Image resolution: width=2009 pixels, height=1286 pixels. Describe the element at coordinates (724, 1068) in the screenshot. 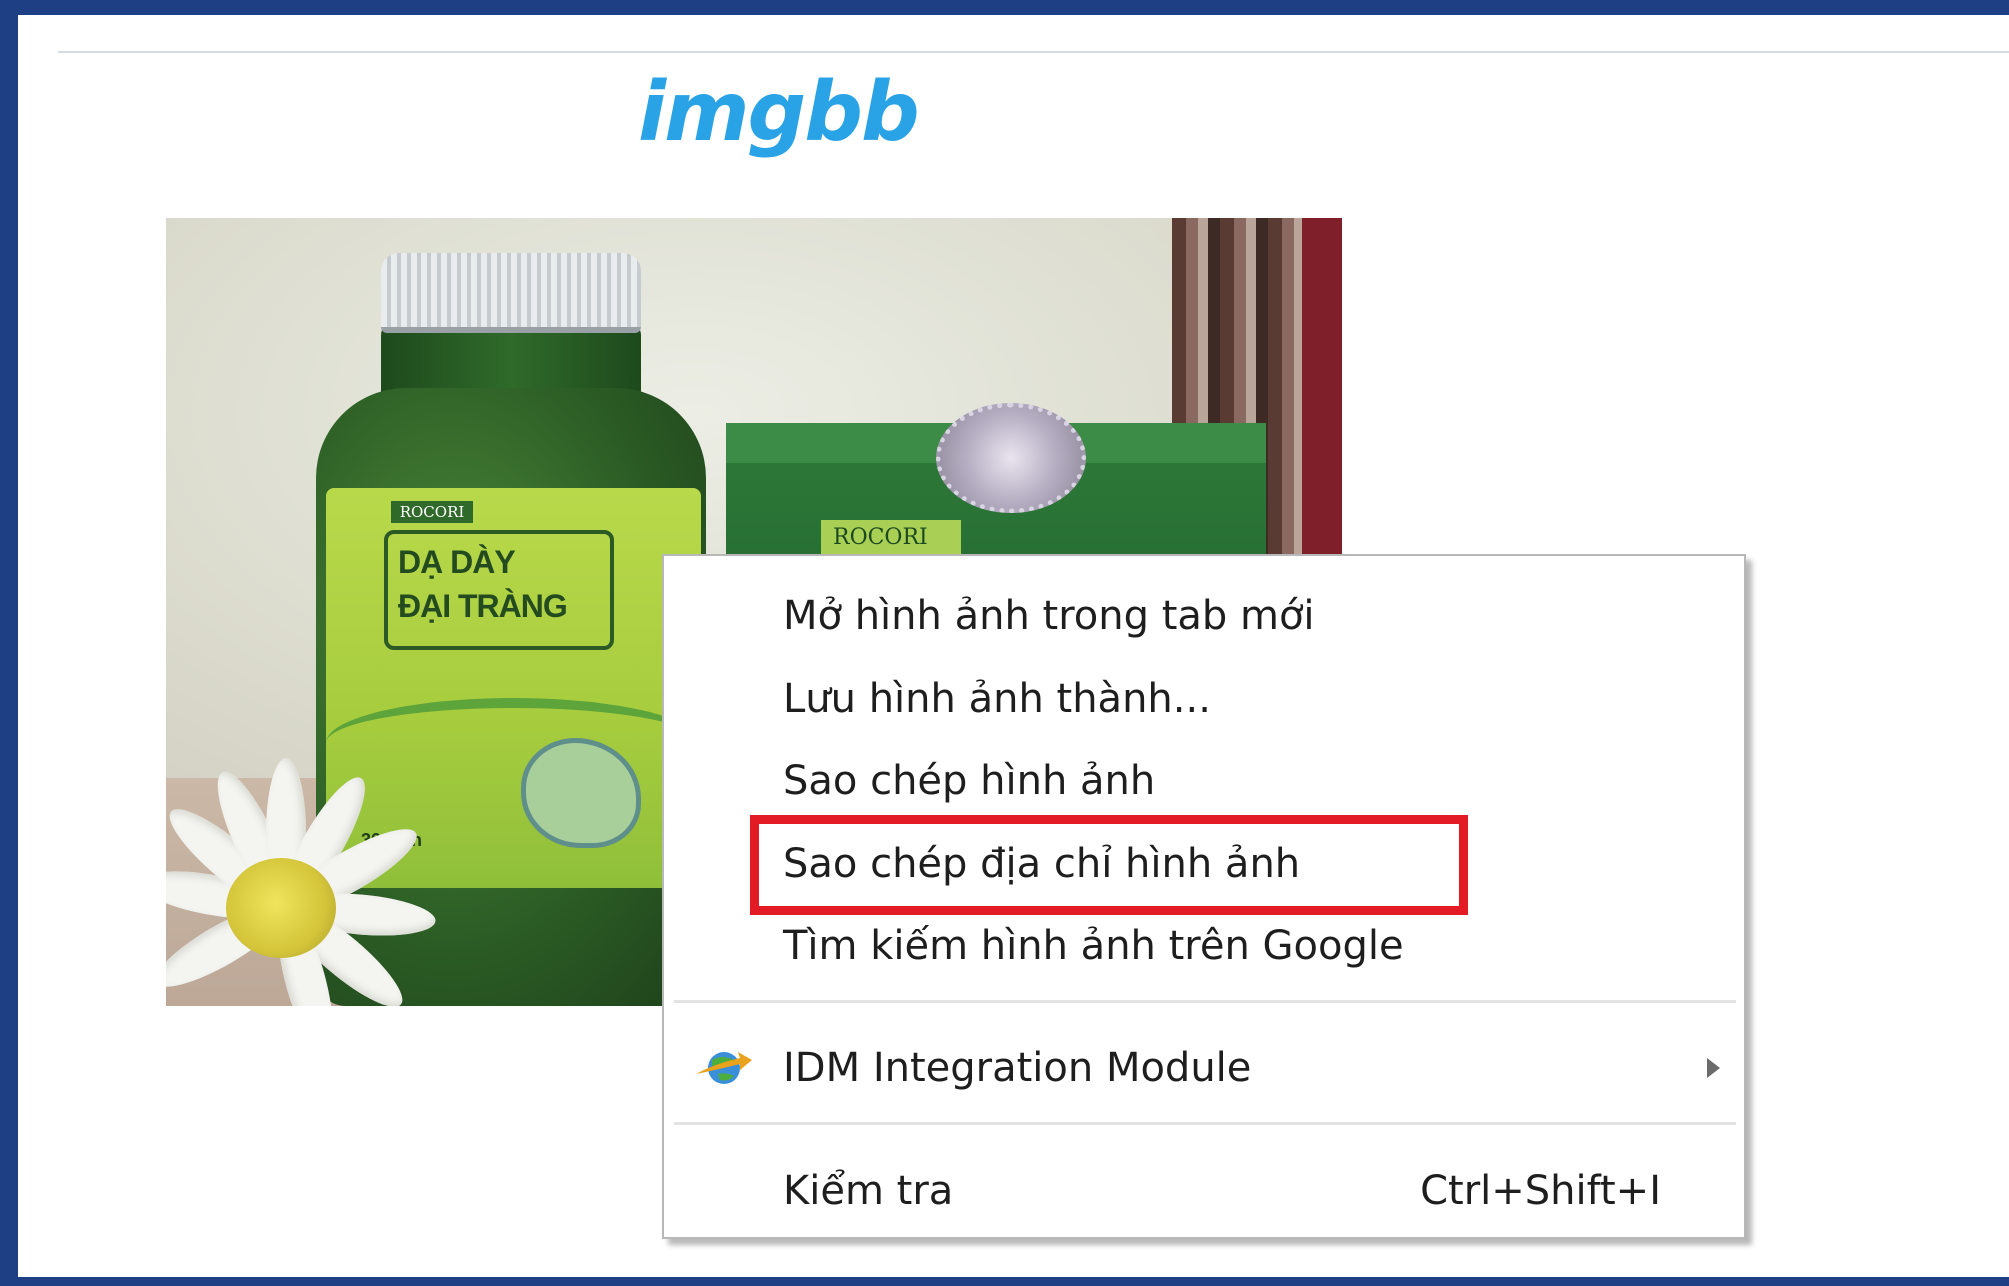

I see `idm-globe-icon` at that location.